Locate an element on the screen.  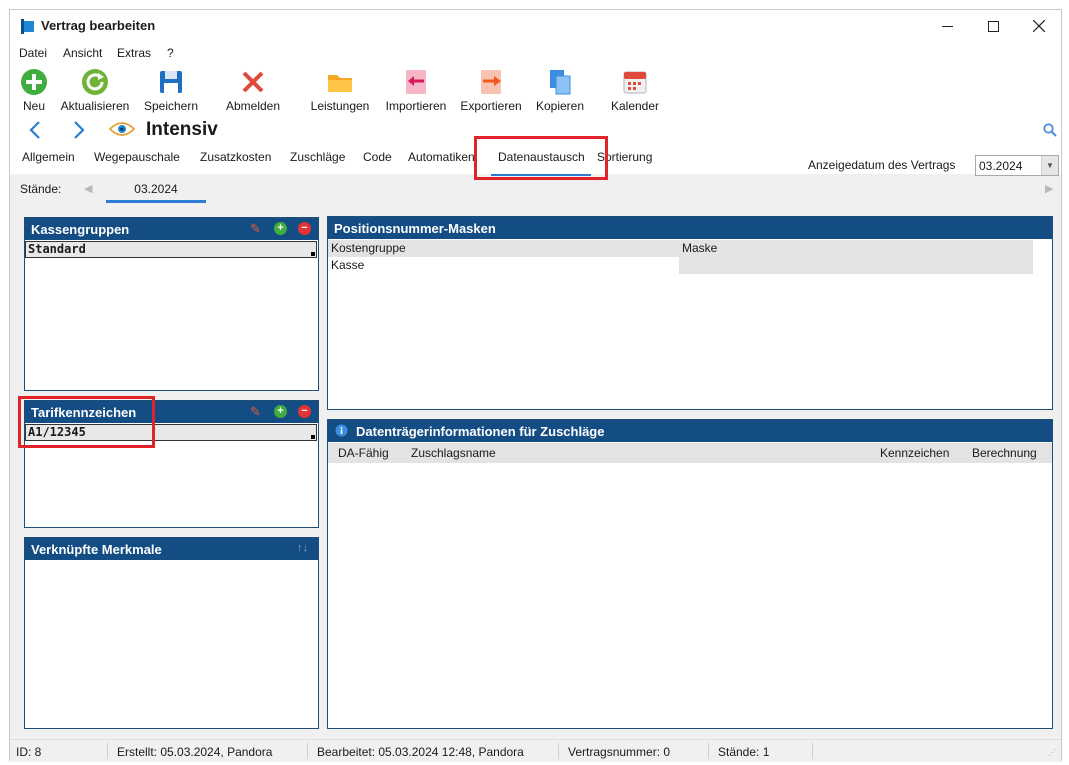
export-button: Exportieren is located at coordinates (491, 89).